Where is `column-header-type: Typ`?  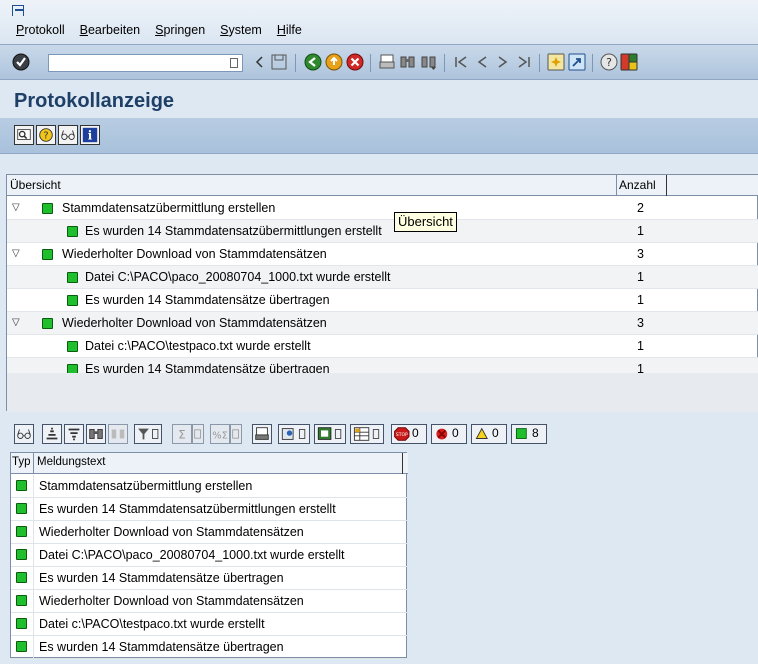
column-header-type: Typ is located at coordinates (22, 463).